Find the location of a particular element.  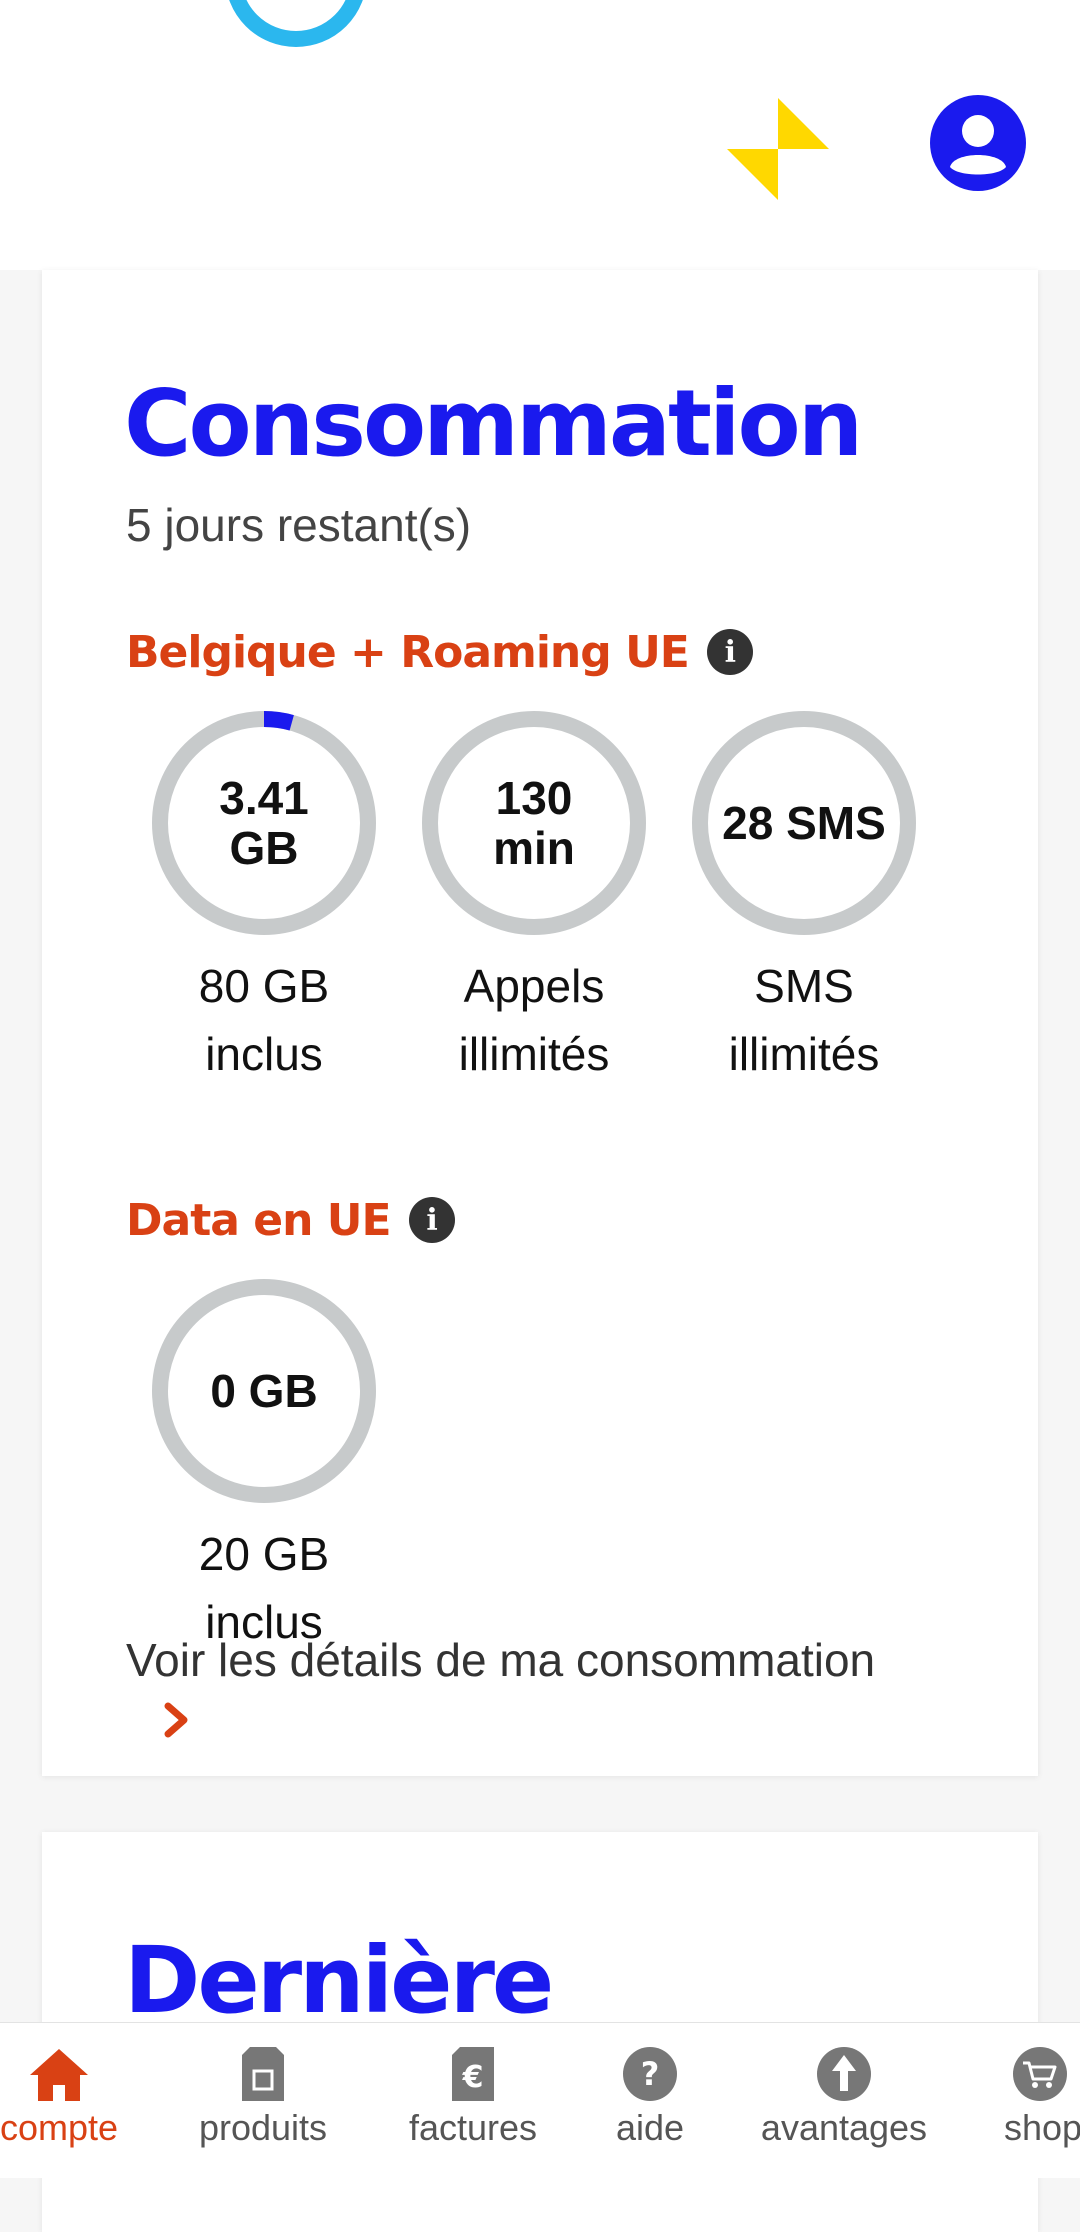

sim-card-icon is located at coordinates (263, 2074).